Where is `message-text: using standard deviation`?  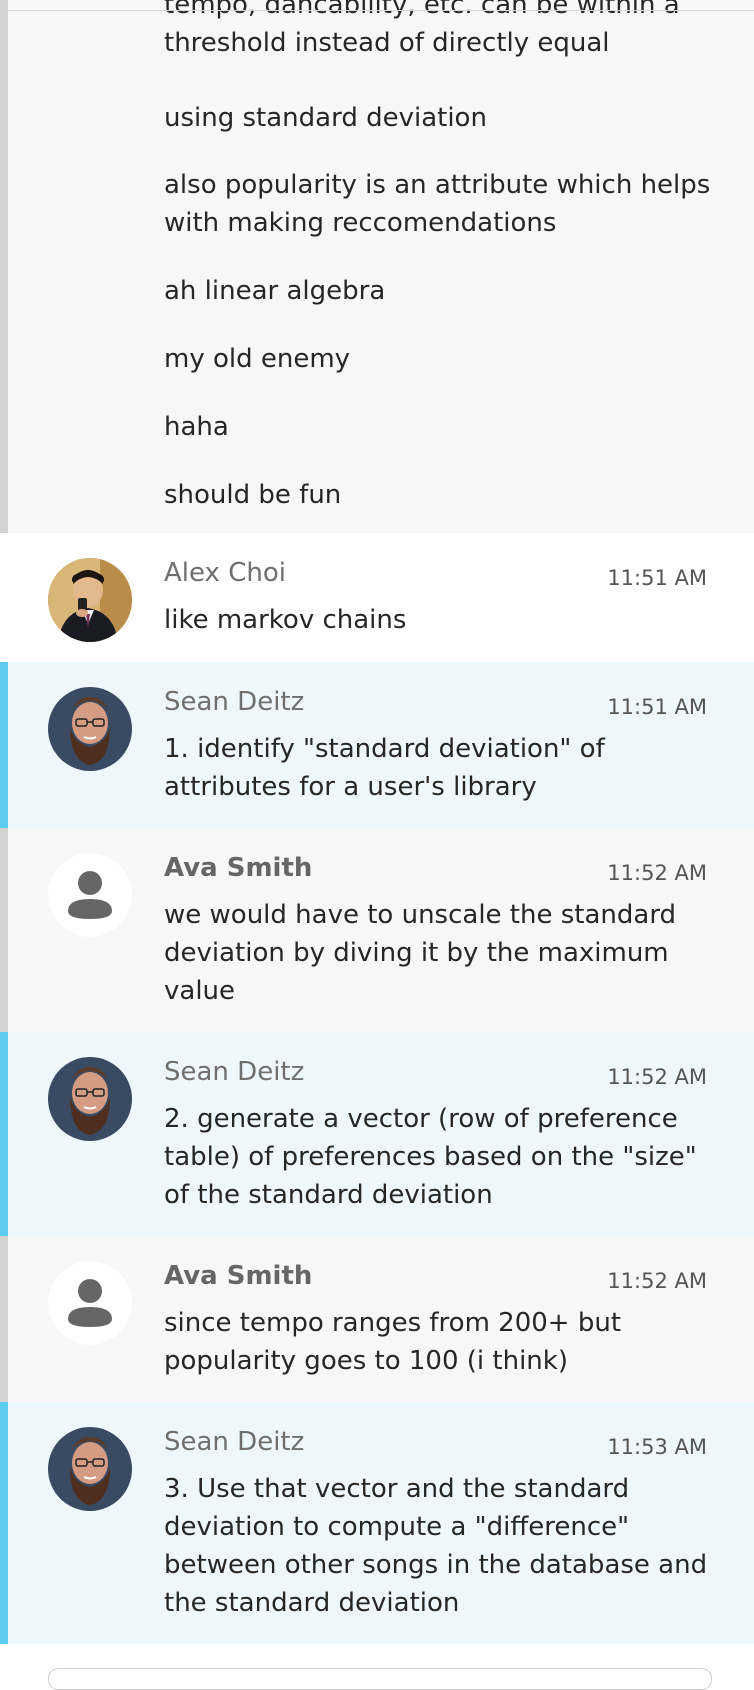
message-text: using standard deviation is located at coordinates (325, 118).